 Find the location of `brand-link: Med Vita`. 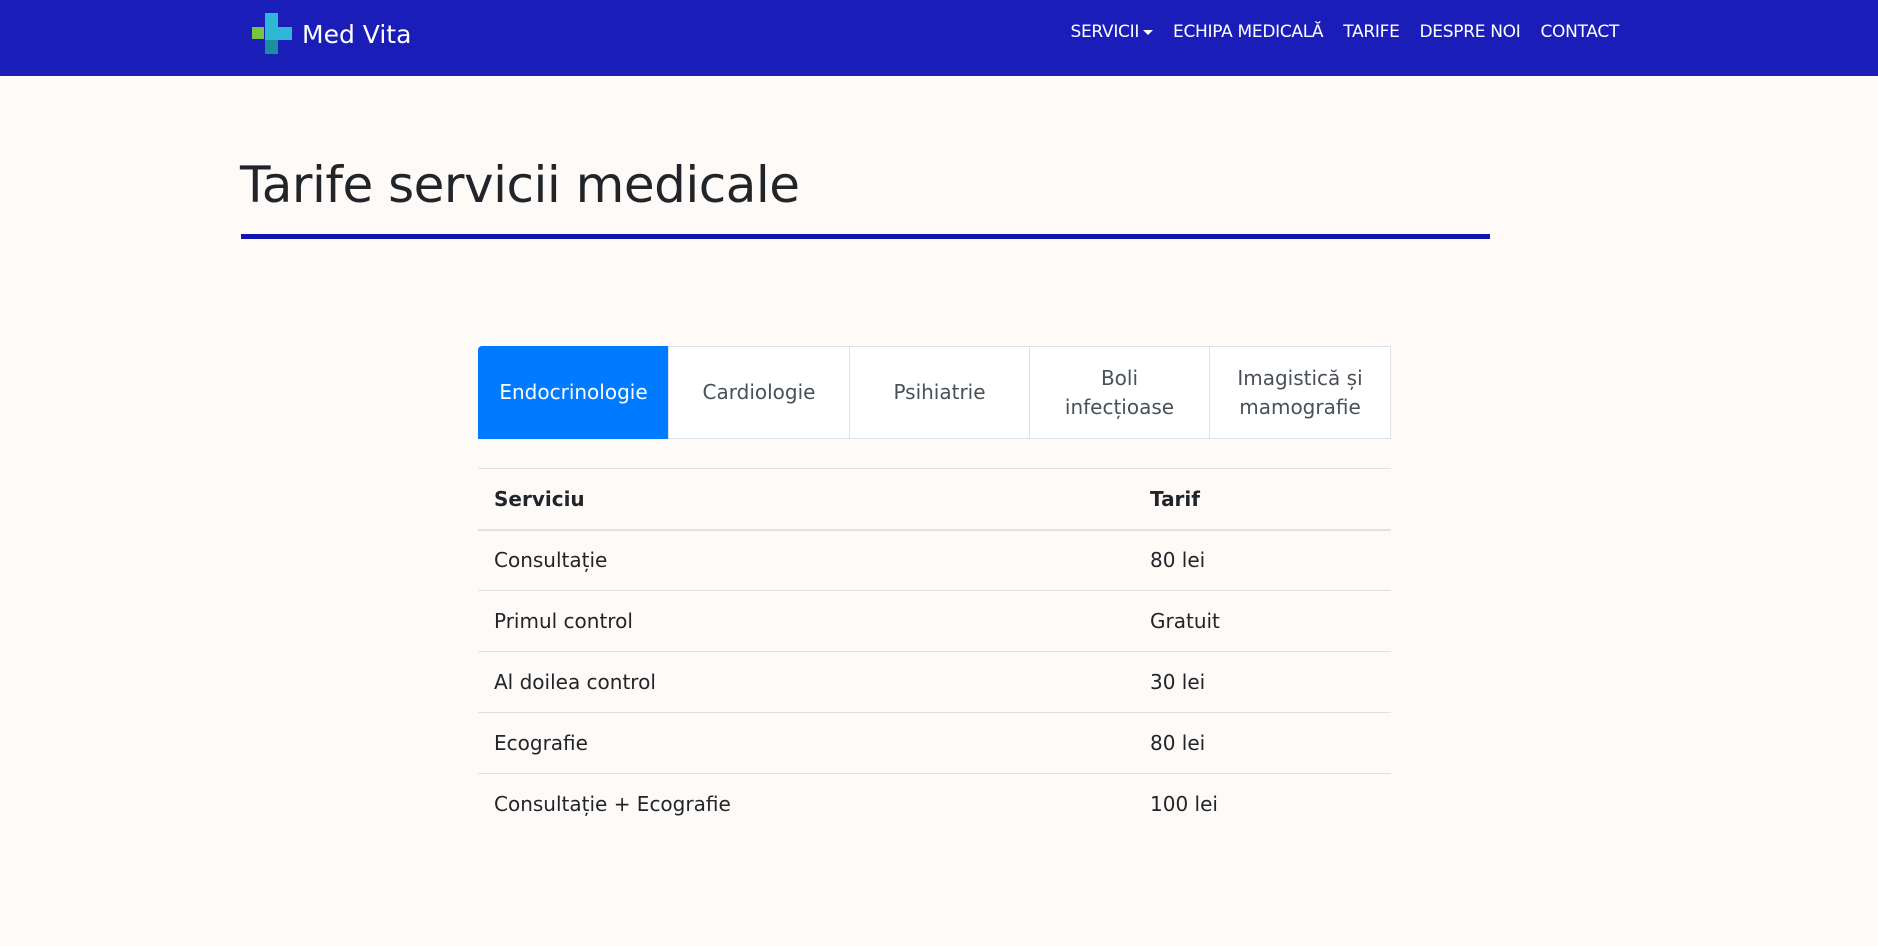

brand-link: Med Vita is located at coordinates (331, 34).